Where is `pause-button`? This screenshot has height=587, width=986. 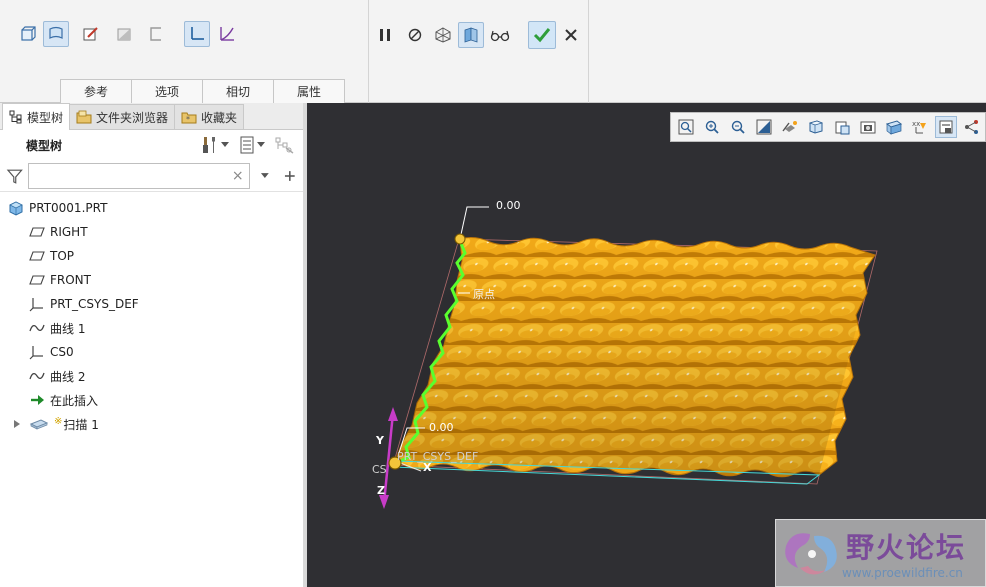
pause-button is located at coordinates (385, 35).